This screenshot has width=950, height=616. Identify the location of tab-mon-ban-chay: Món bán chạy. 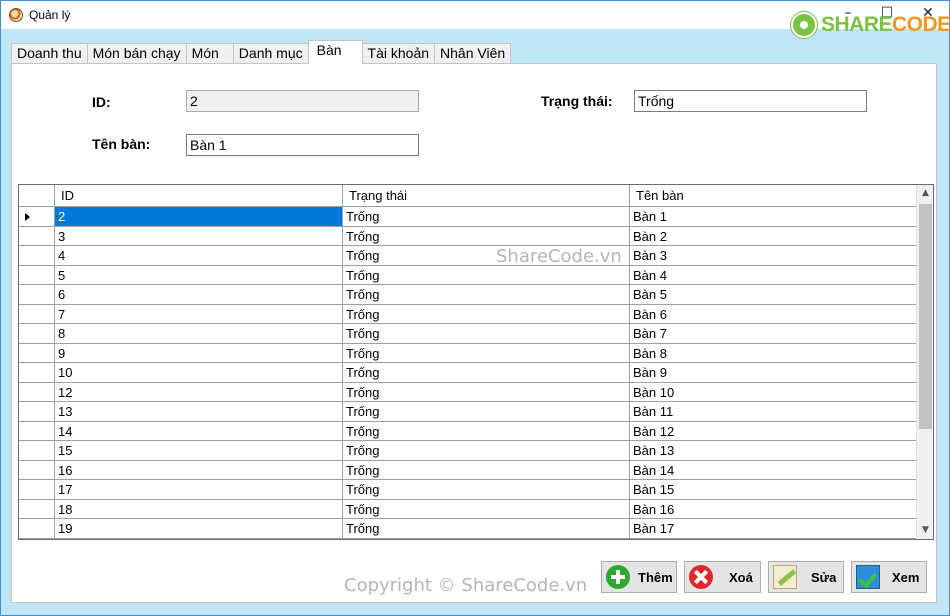
(136, 53).